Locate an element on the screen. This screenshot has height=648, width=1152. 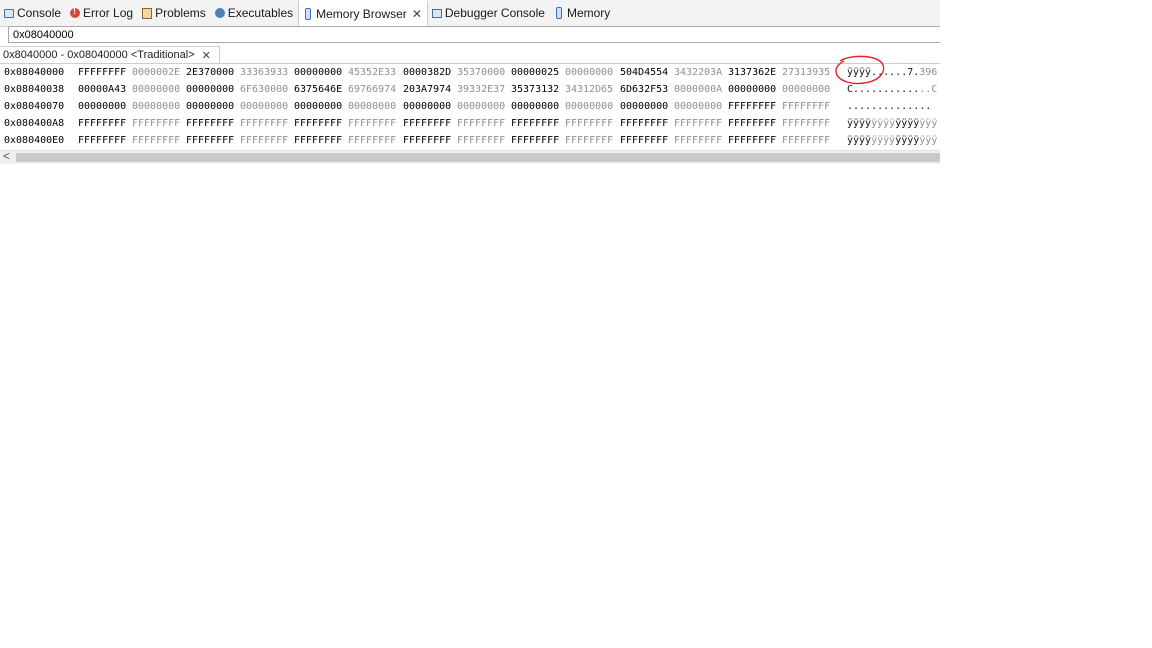
tab-label: Memory Browser is located at coordinates (361, 14).